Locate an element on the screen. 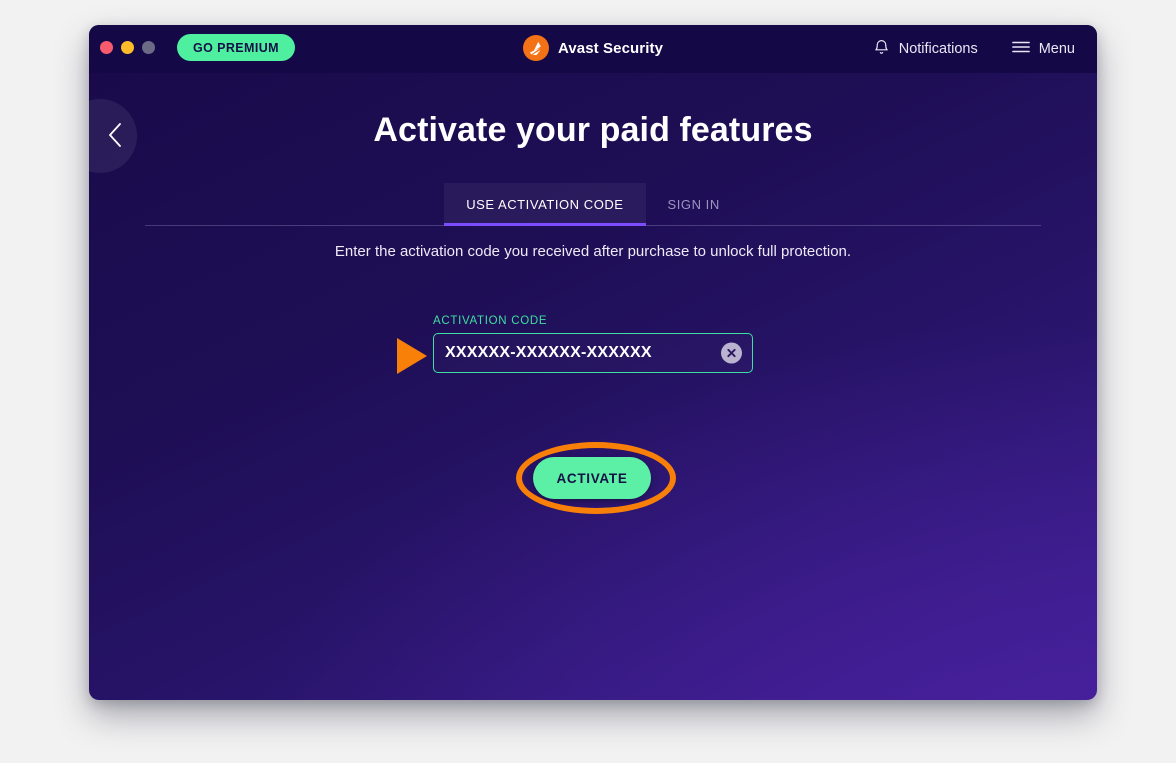  go-premium-label: GO PREMIUM is located at coordinates (236, 47).